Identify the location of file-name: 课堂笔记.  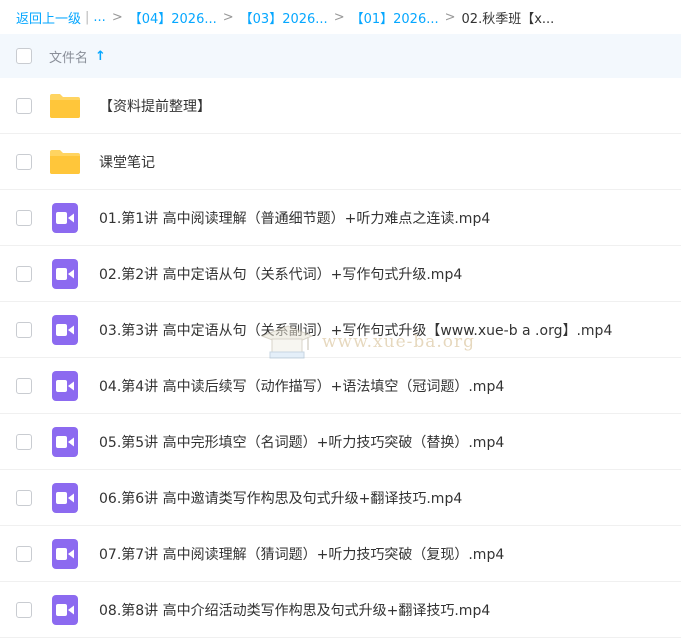
(127, 162).